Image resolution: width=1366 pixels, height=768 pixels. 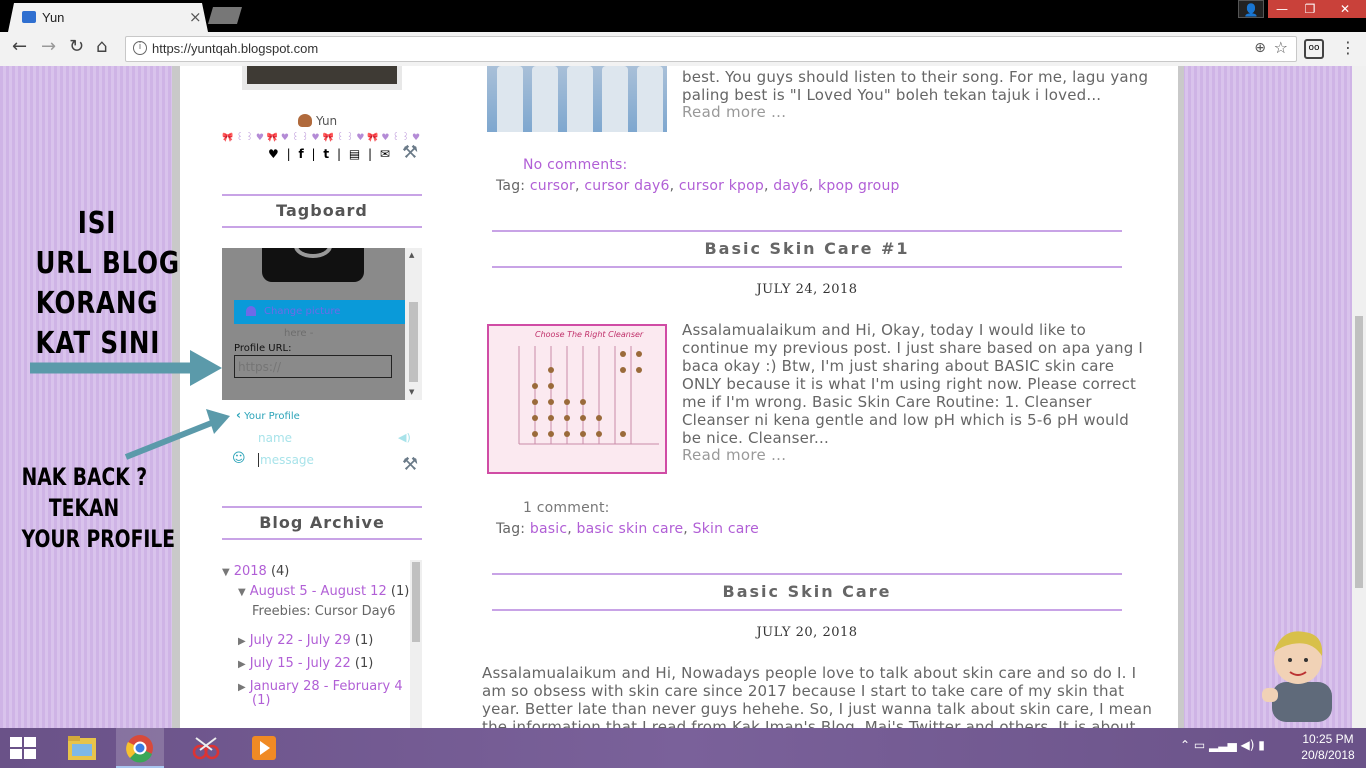 I want to click on band-photo, so click(x=577, y=99).